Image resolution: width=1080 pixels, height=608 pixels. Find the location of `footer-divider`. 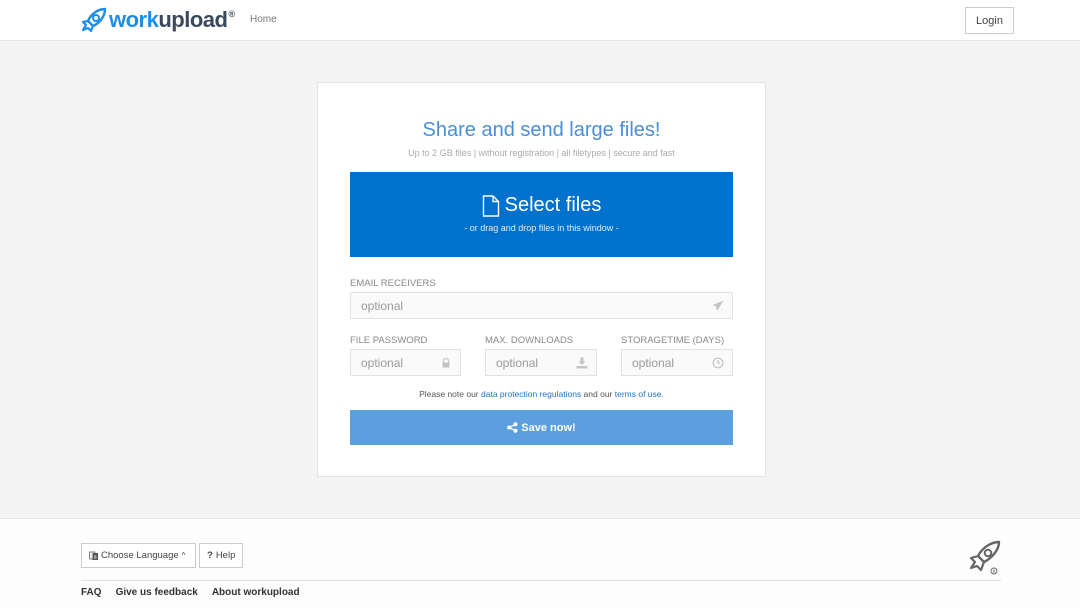

footer-divider is located at coordinates (541, 580).